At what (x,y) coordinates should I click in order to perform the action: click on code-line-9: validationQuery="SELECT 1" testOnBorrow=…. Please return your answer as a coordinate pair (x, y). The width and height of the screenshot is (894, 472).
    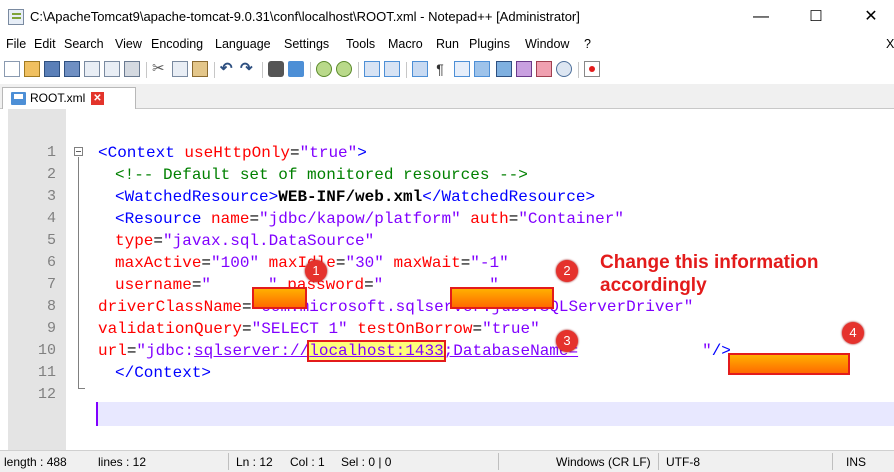
    Looking at the image, I should click on (319, 329).